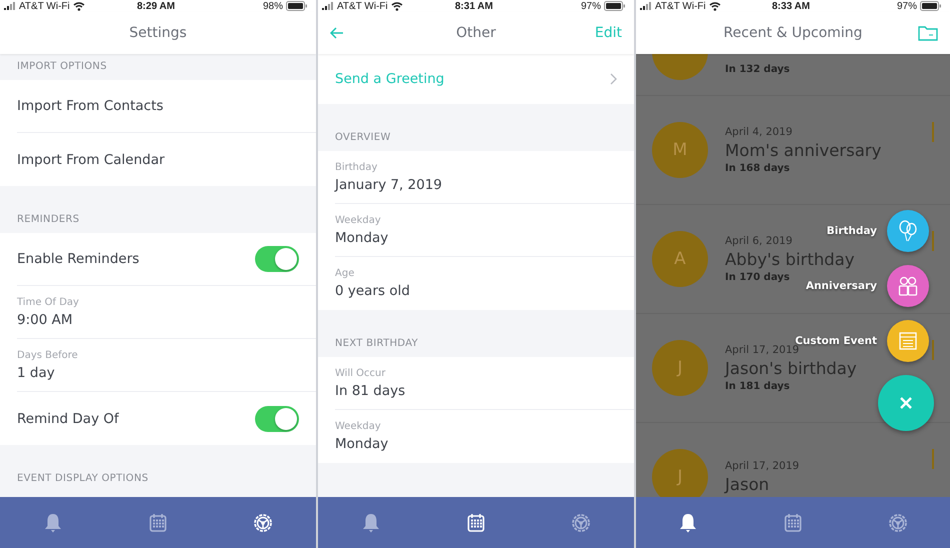 The image size is (950, 548). What do you see at coordinates (613, 79) in the screenshot?
I see `chevron-icon` at bounding box center [613, 79].